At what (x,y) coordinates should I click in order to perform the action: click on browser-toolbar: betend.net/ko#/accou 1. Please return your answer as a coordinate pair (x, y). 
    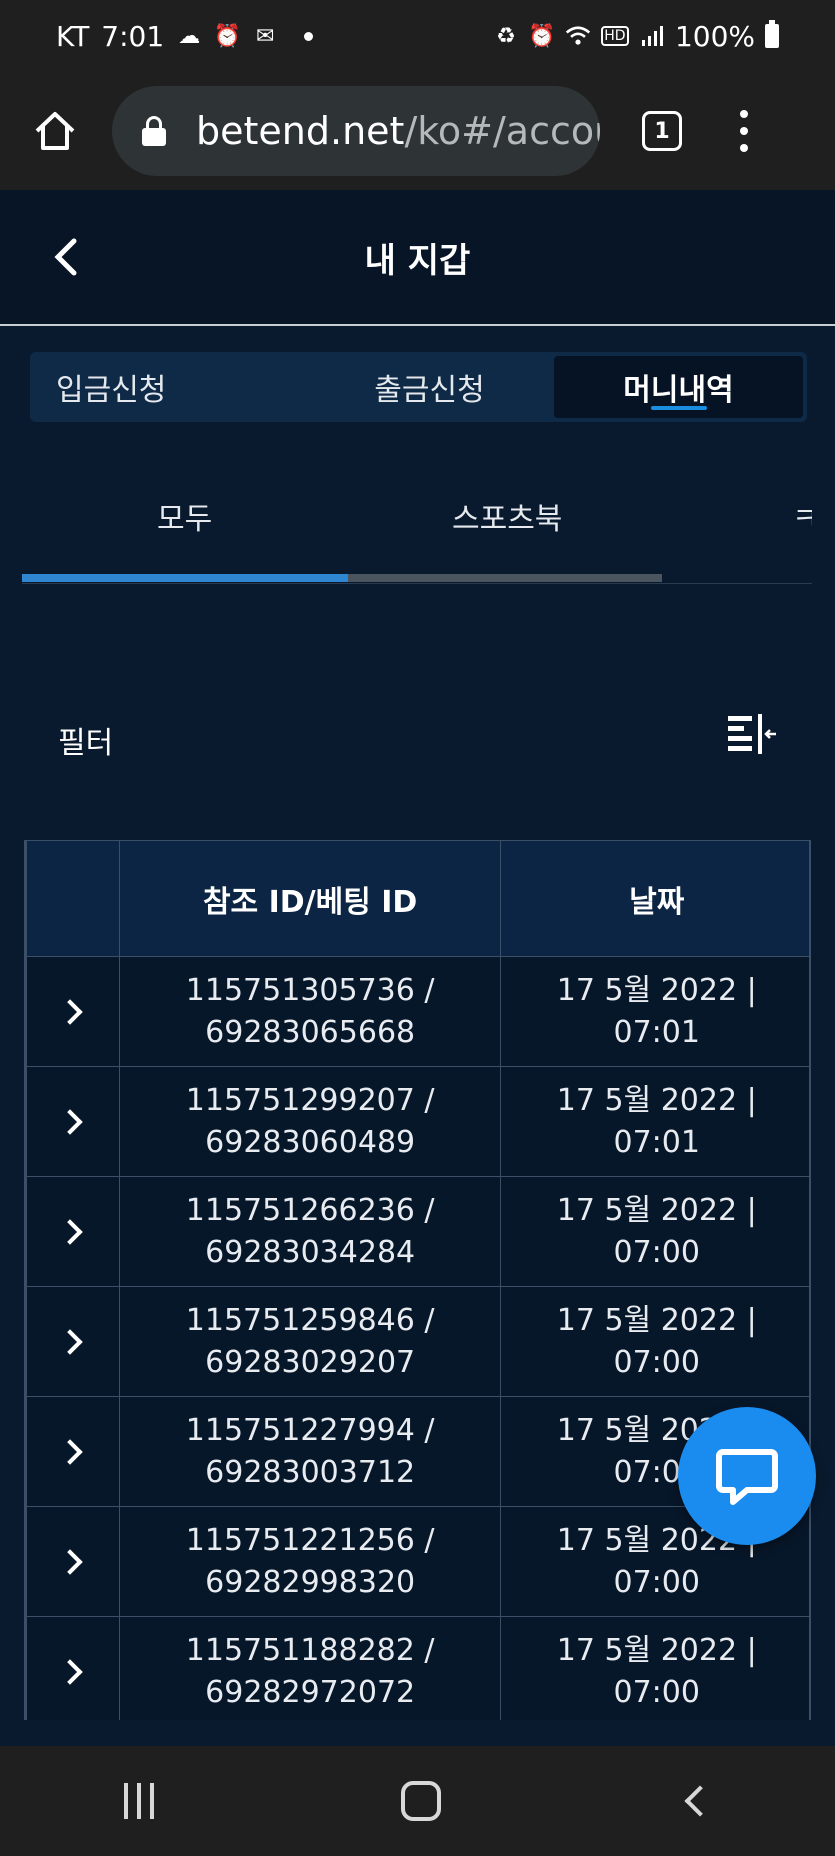
    Looking at the image, I should click on (417, 131).